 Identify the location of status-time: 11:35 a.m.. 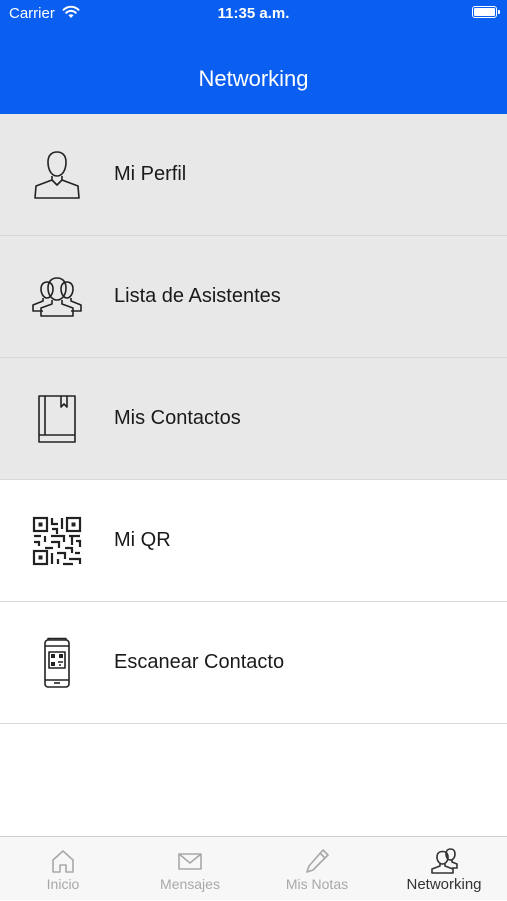
(253, 13).